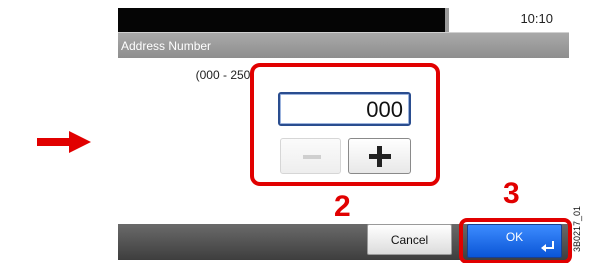 This screenshot has width=596, height=263. I want to click on step-number-3: 3, so click(511, 193).